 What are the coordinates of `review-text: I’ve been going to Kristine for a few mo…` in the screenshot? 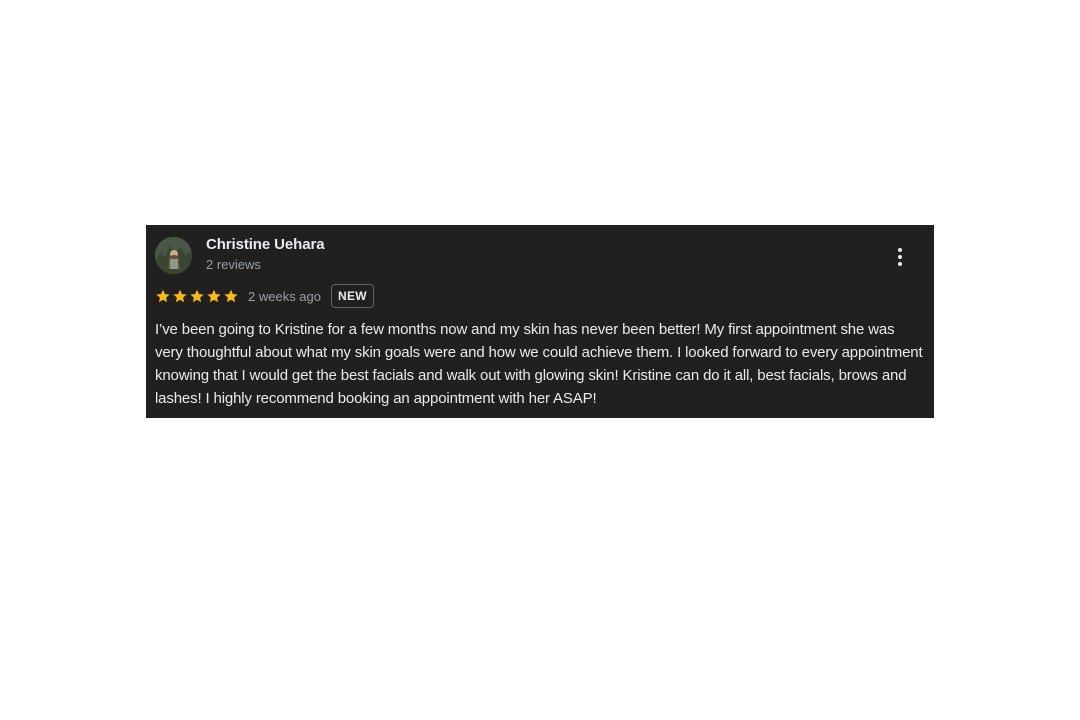 It's located at (539, 364).